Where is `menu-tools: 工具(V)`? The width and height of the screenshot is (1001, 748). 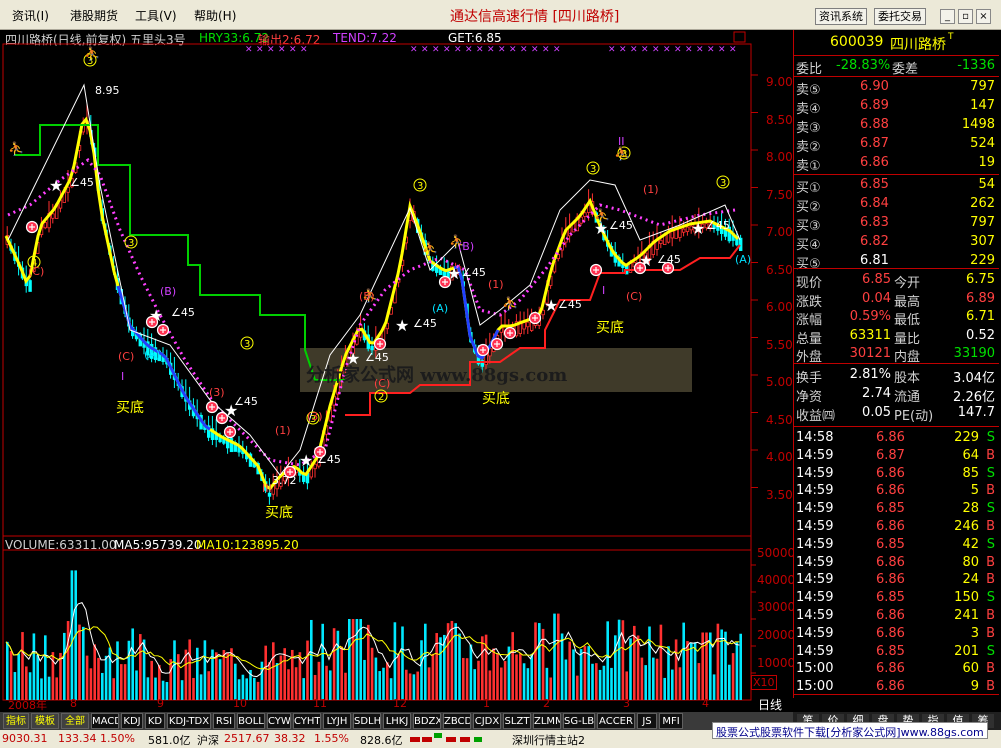 menu-tools: 工具(V) is located at coordinates (156, 15).